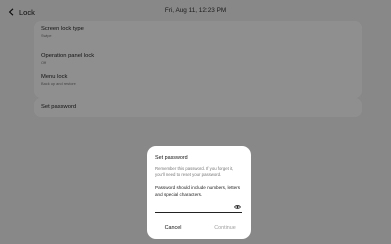 The height and width of the screenshot is (244, 391). I want to click on continue-button: Continue, so click(225, 228).